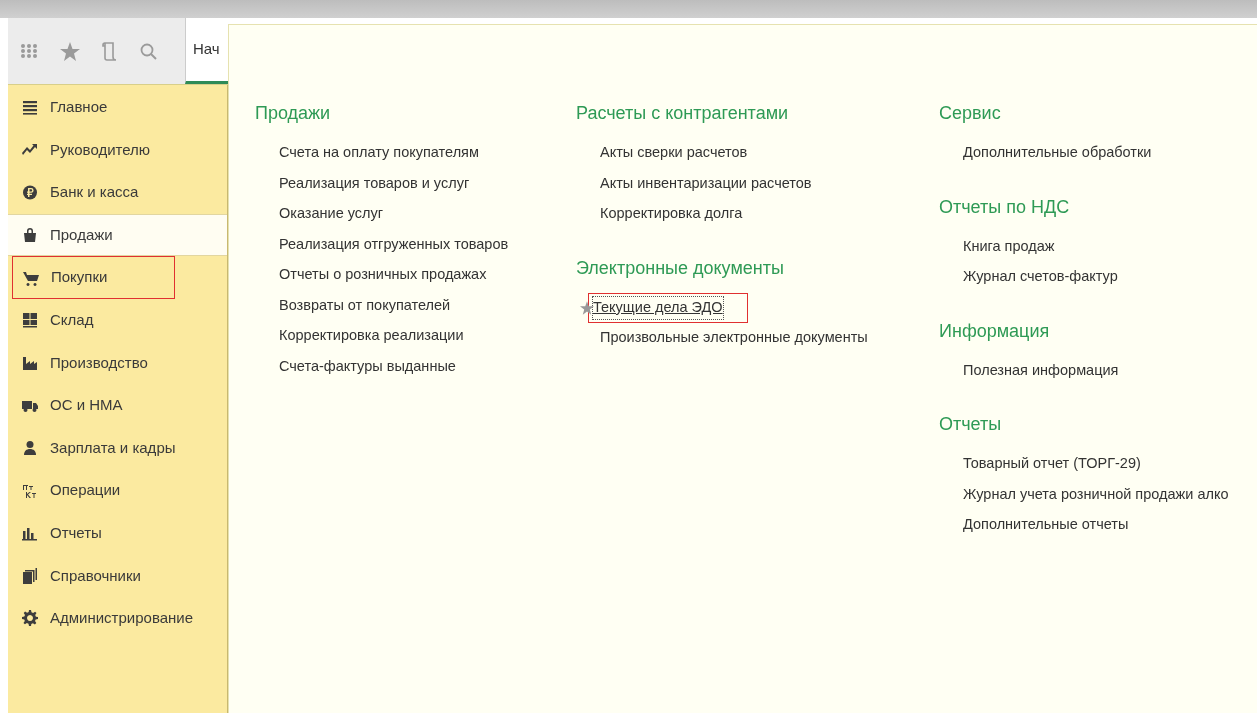 Image resolution: width=1257 pixels, height=713 pixels. Describe the element at coordinates (30, 235) in the screenshot. I see `bag-icon` at that location.